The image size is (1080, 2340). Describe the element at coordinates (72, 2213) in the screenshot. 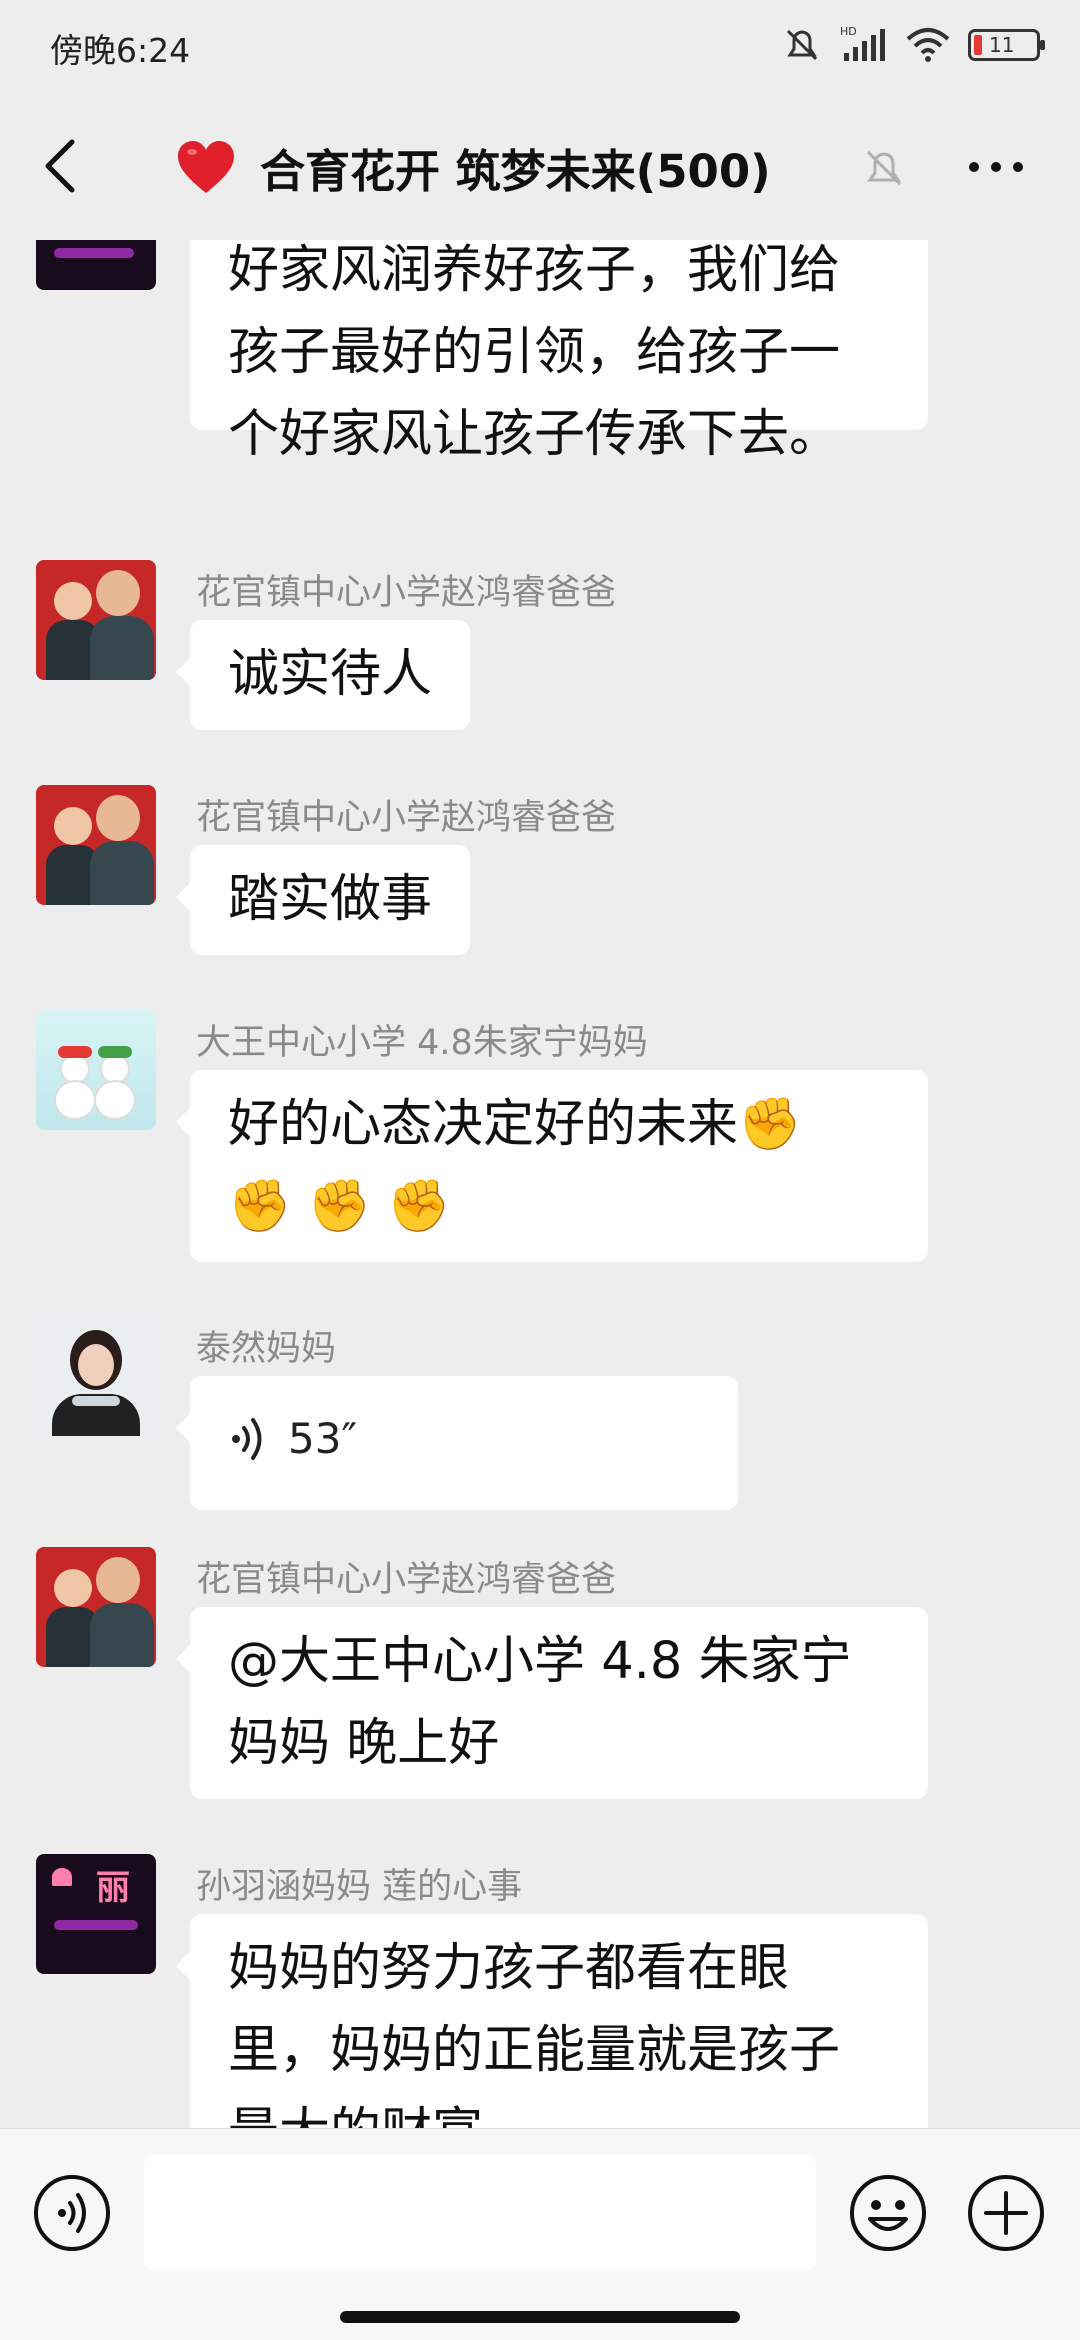

I see `voice-input-icon` at that location.